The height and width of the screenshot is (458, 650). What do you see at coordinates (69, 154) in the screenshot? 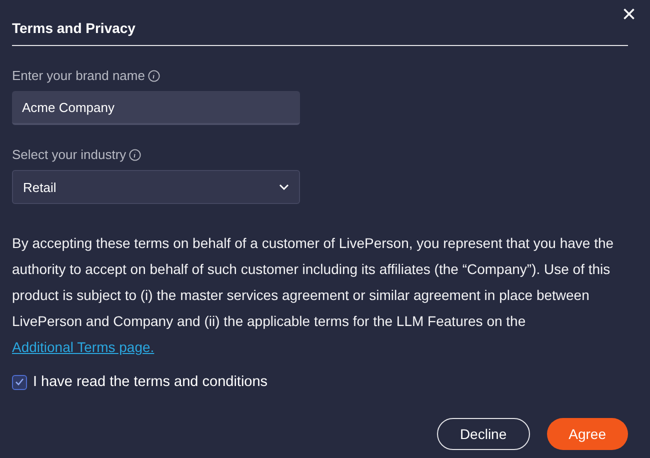
I see `field-label: Select your industry` at bounding box center [69, 154].